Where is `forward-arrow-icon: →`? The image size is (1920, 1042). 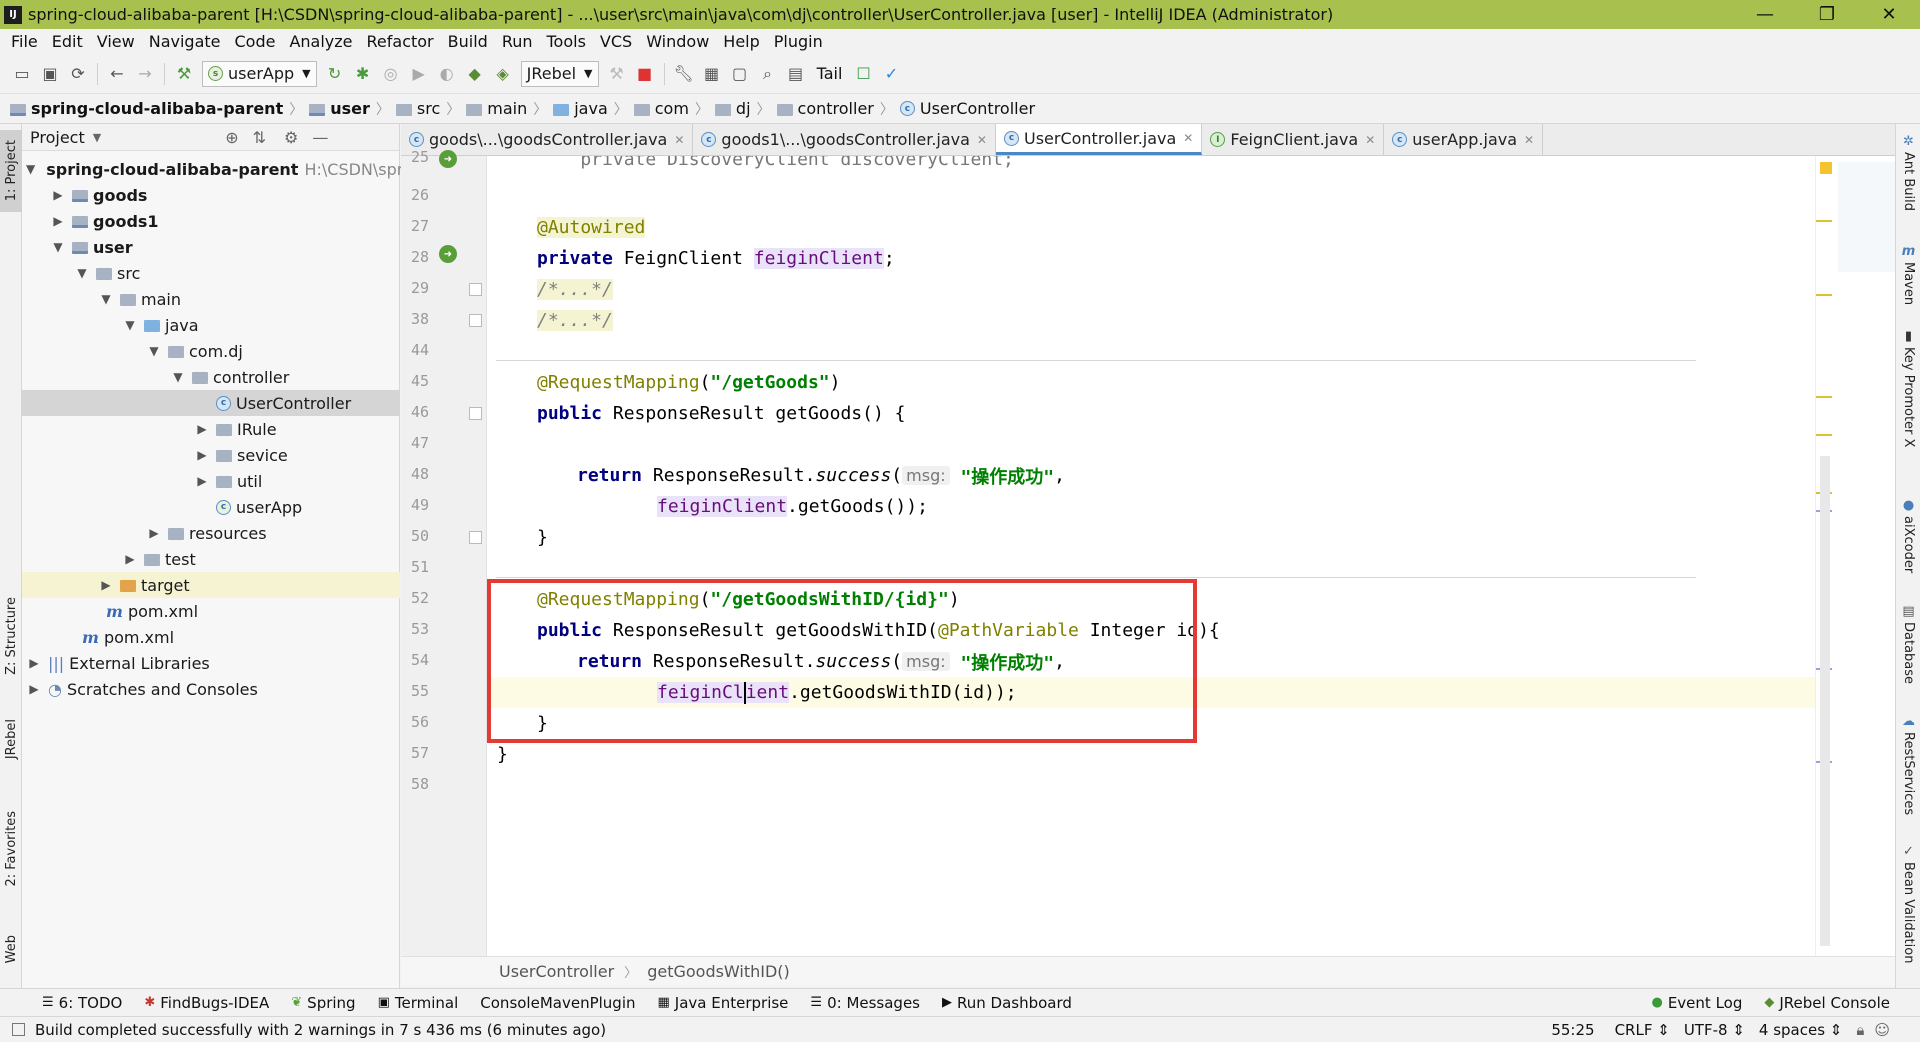
forward-arrow-icon: → is located at coordinates (145, 74).